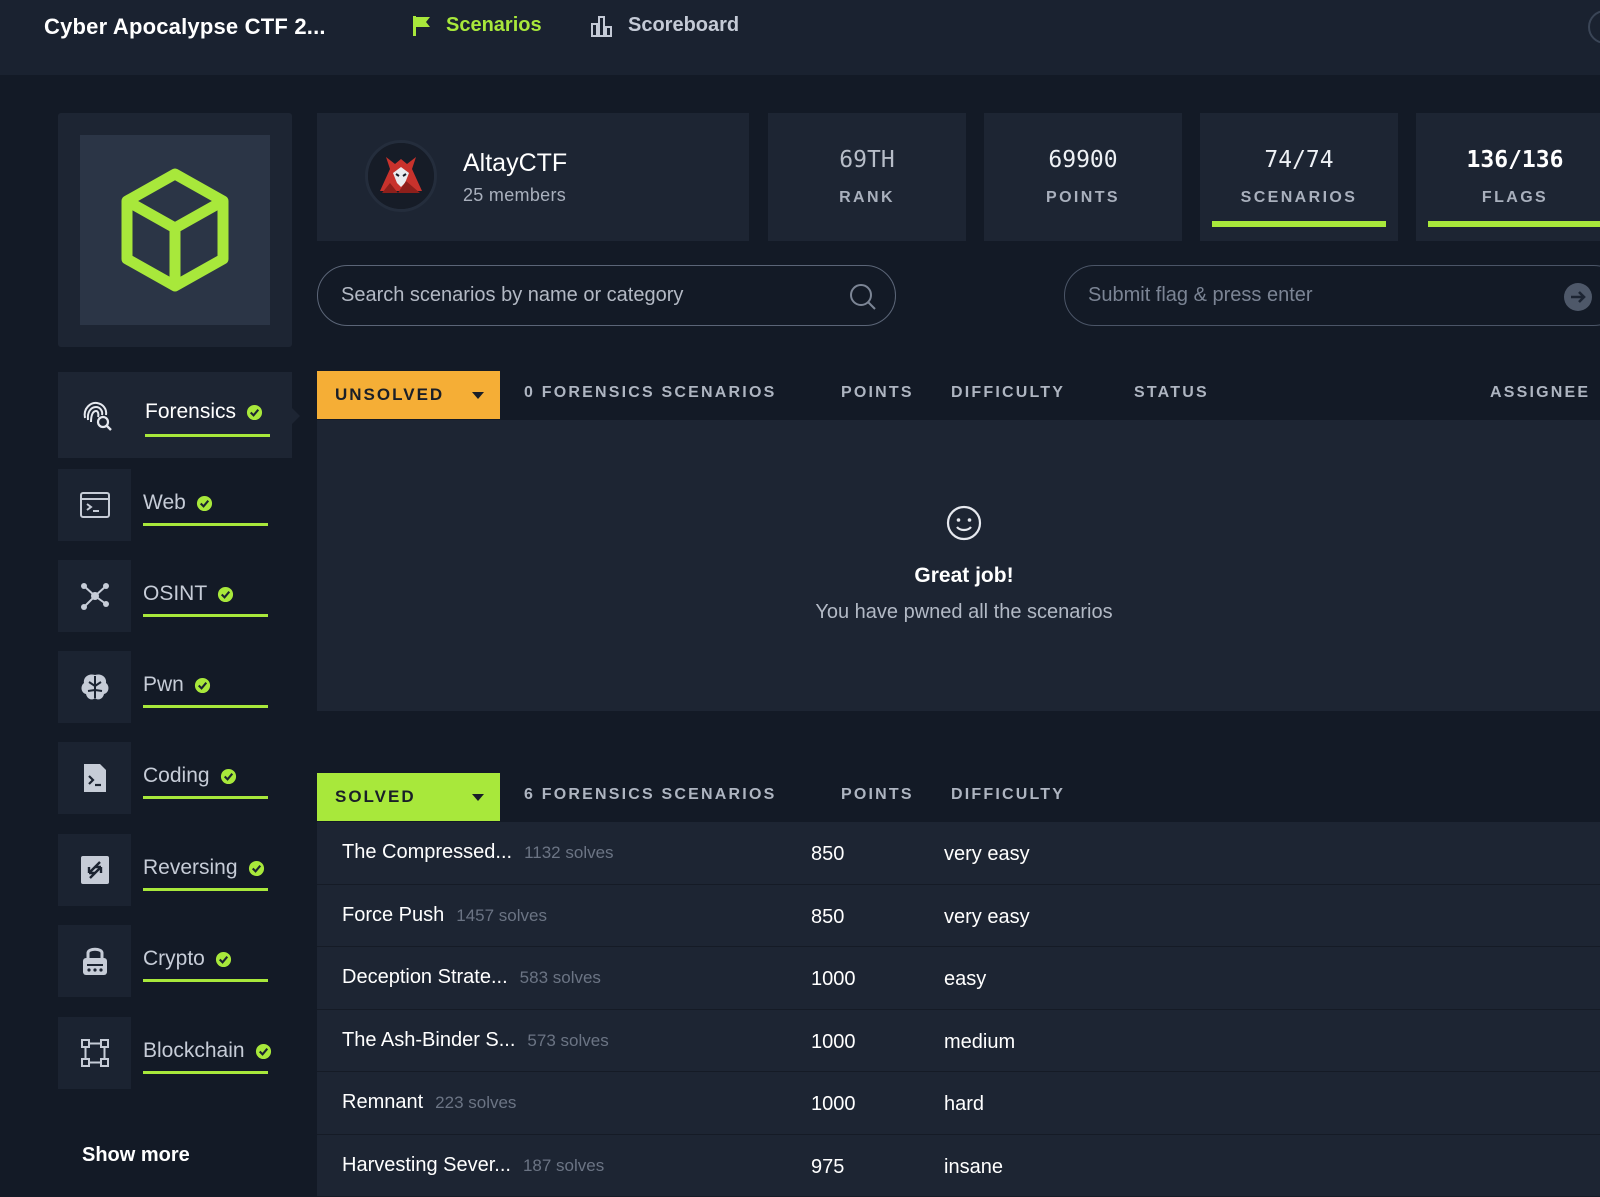 The width and height of the screenshot is (1600, 1197). What do you see at coordinates (375, 797) in the screenshot?
I see `solved-filter-label: SOLVED` at bounding box center [375, 797].